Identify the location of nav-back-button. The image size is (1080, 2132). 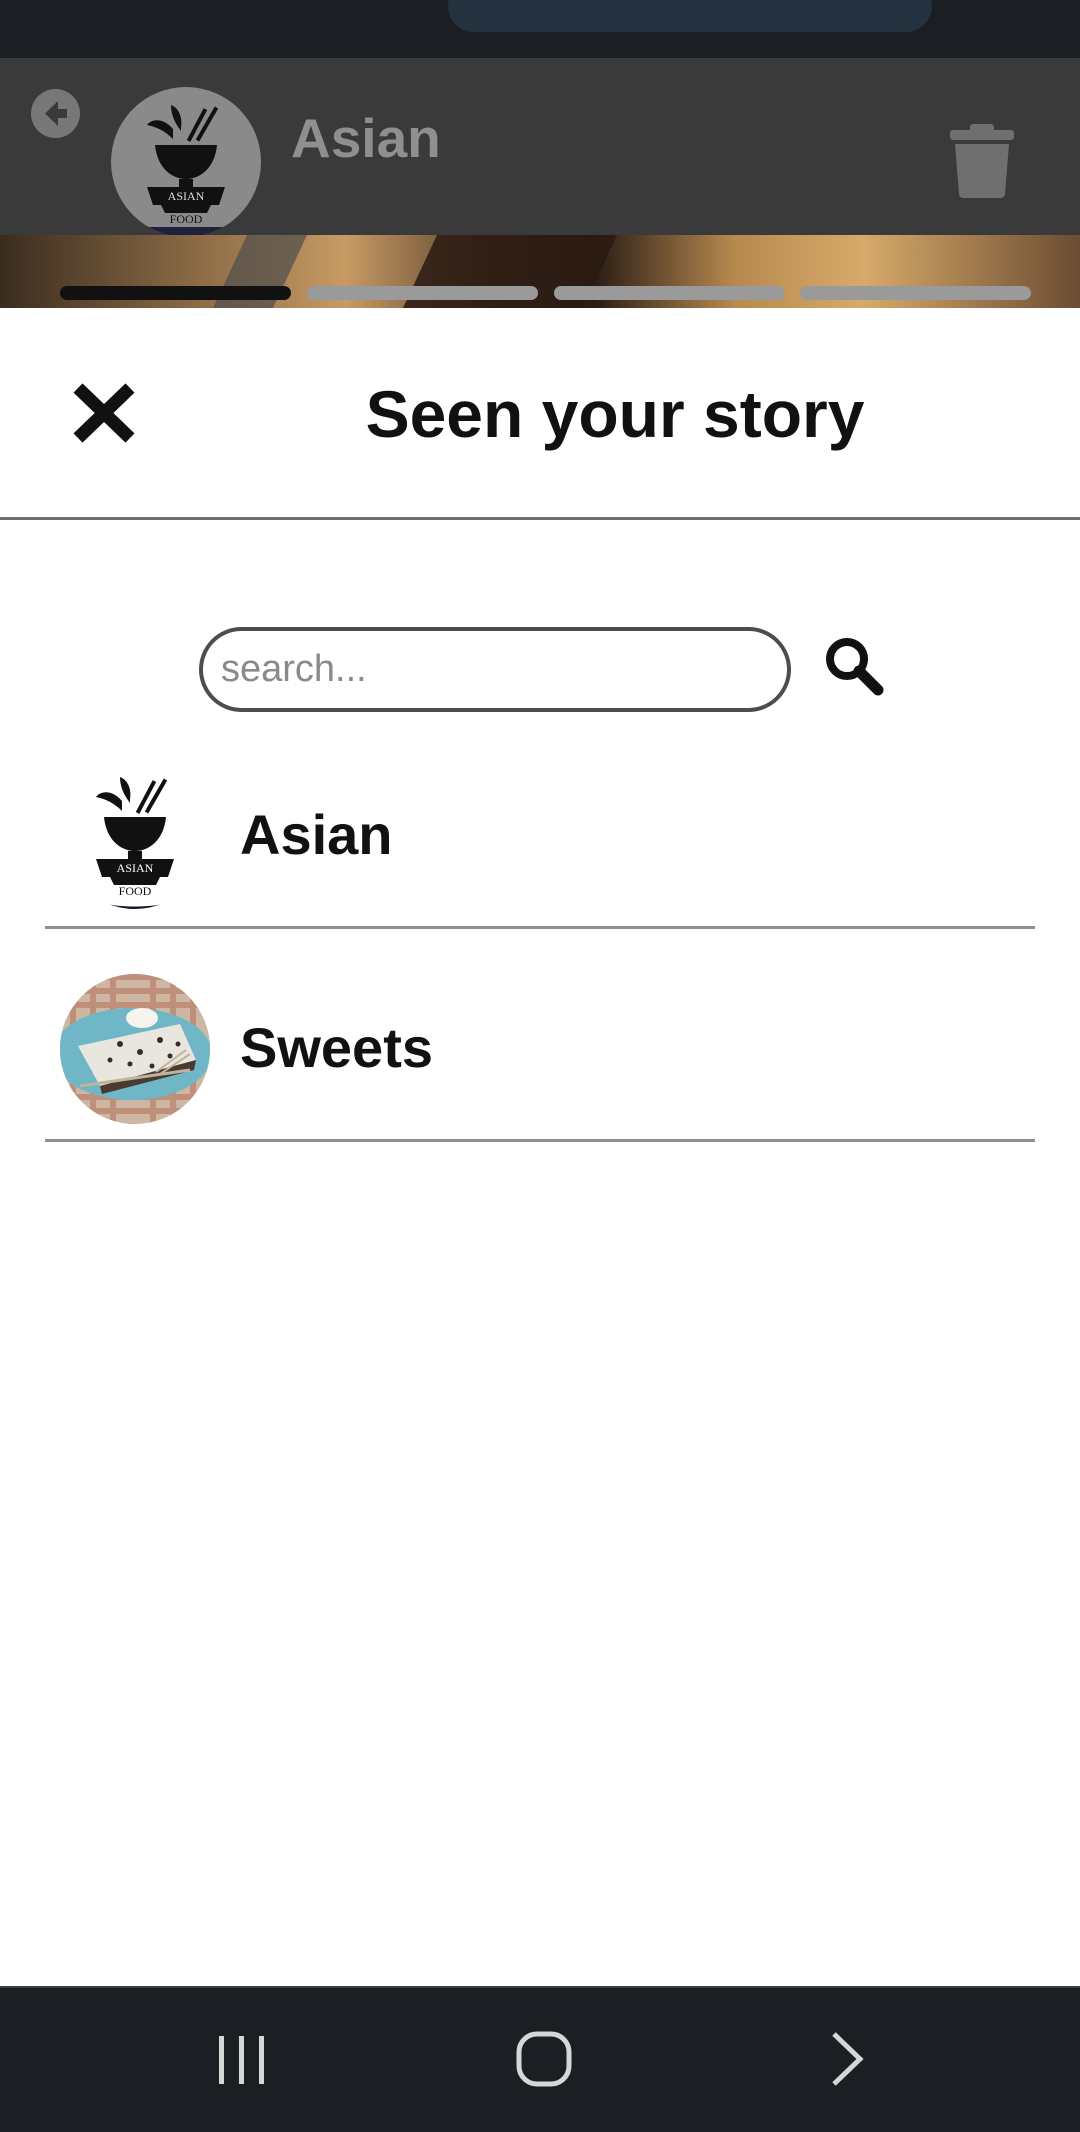
(847, 2059).